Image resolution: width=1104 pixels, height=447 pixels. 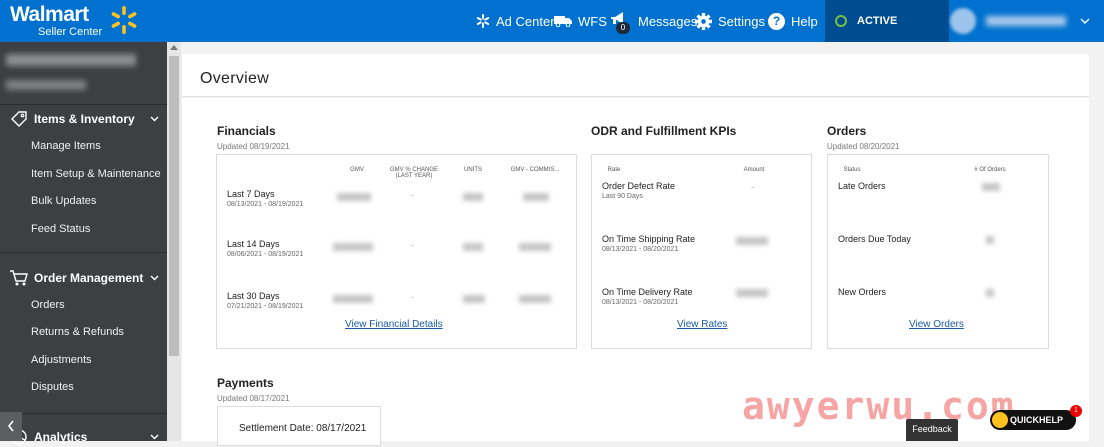 What do you see at coordinates (174, 47) in the screenshot?
I see `scroll-up-icon` at bounding box center [174, 47].